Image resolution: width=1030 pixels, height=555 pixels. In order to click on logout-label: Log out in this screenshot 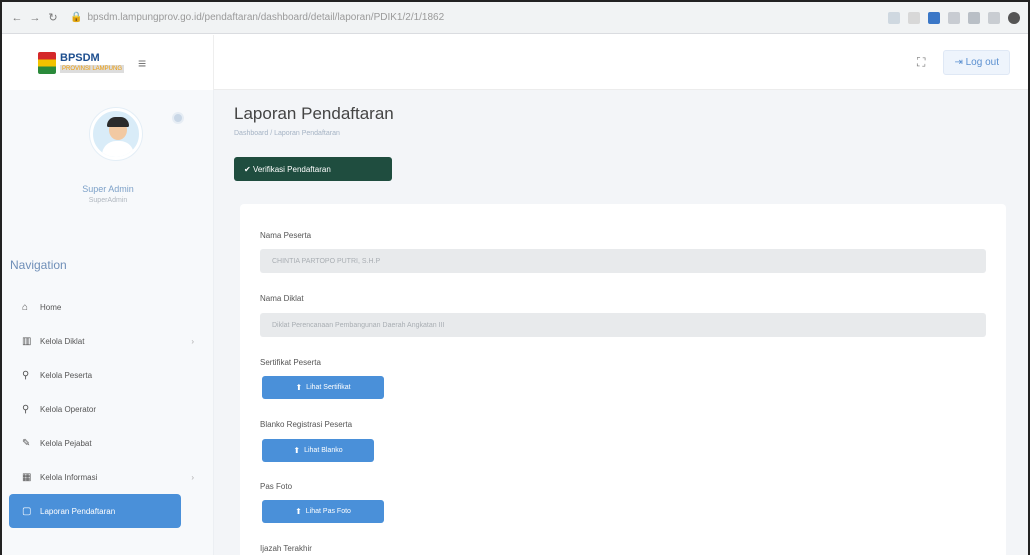, I will do `click(982, 62)`.